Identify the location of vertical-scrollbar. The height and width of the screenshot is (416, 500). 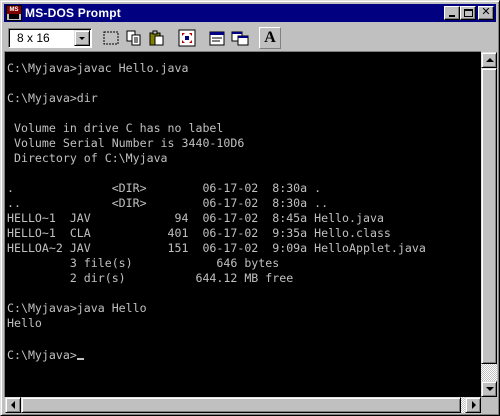
(489, 224).